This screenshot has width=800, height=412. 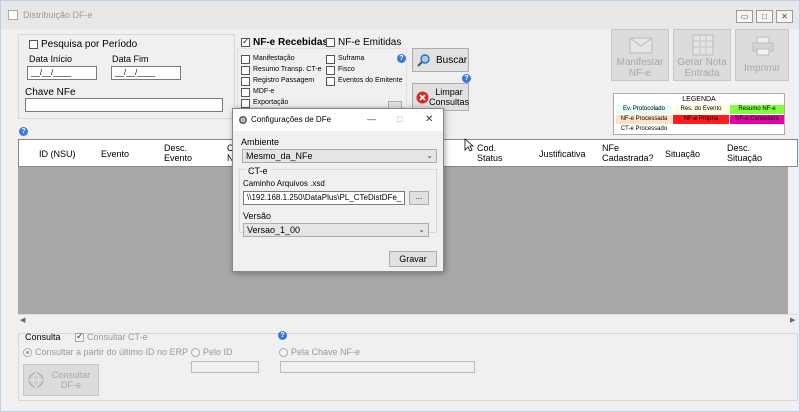 What do you see at coordinates (644, 129) in the screenshot?
I see `legend-item-cte-processado: CT-e Processado` at bounding box center [644, 129].